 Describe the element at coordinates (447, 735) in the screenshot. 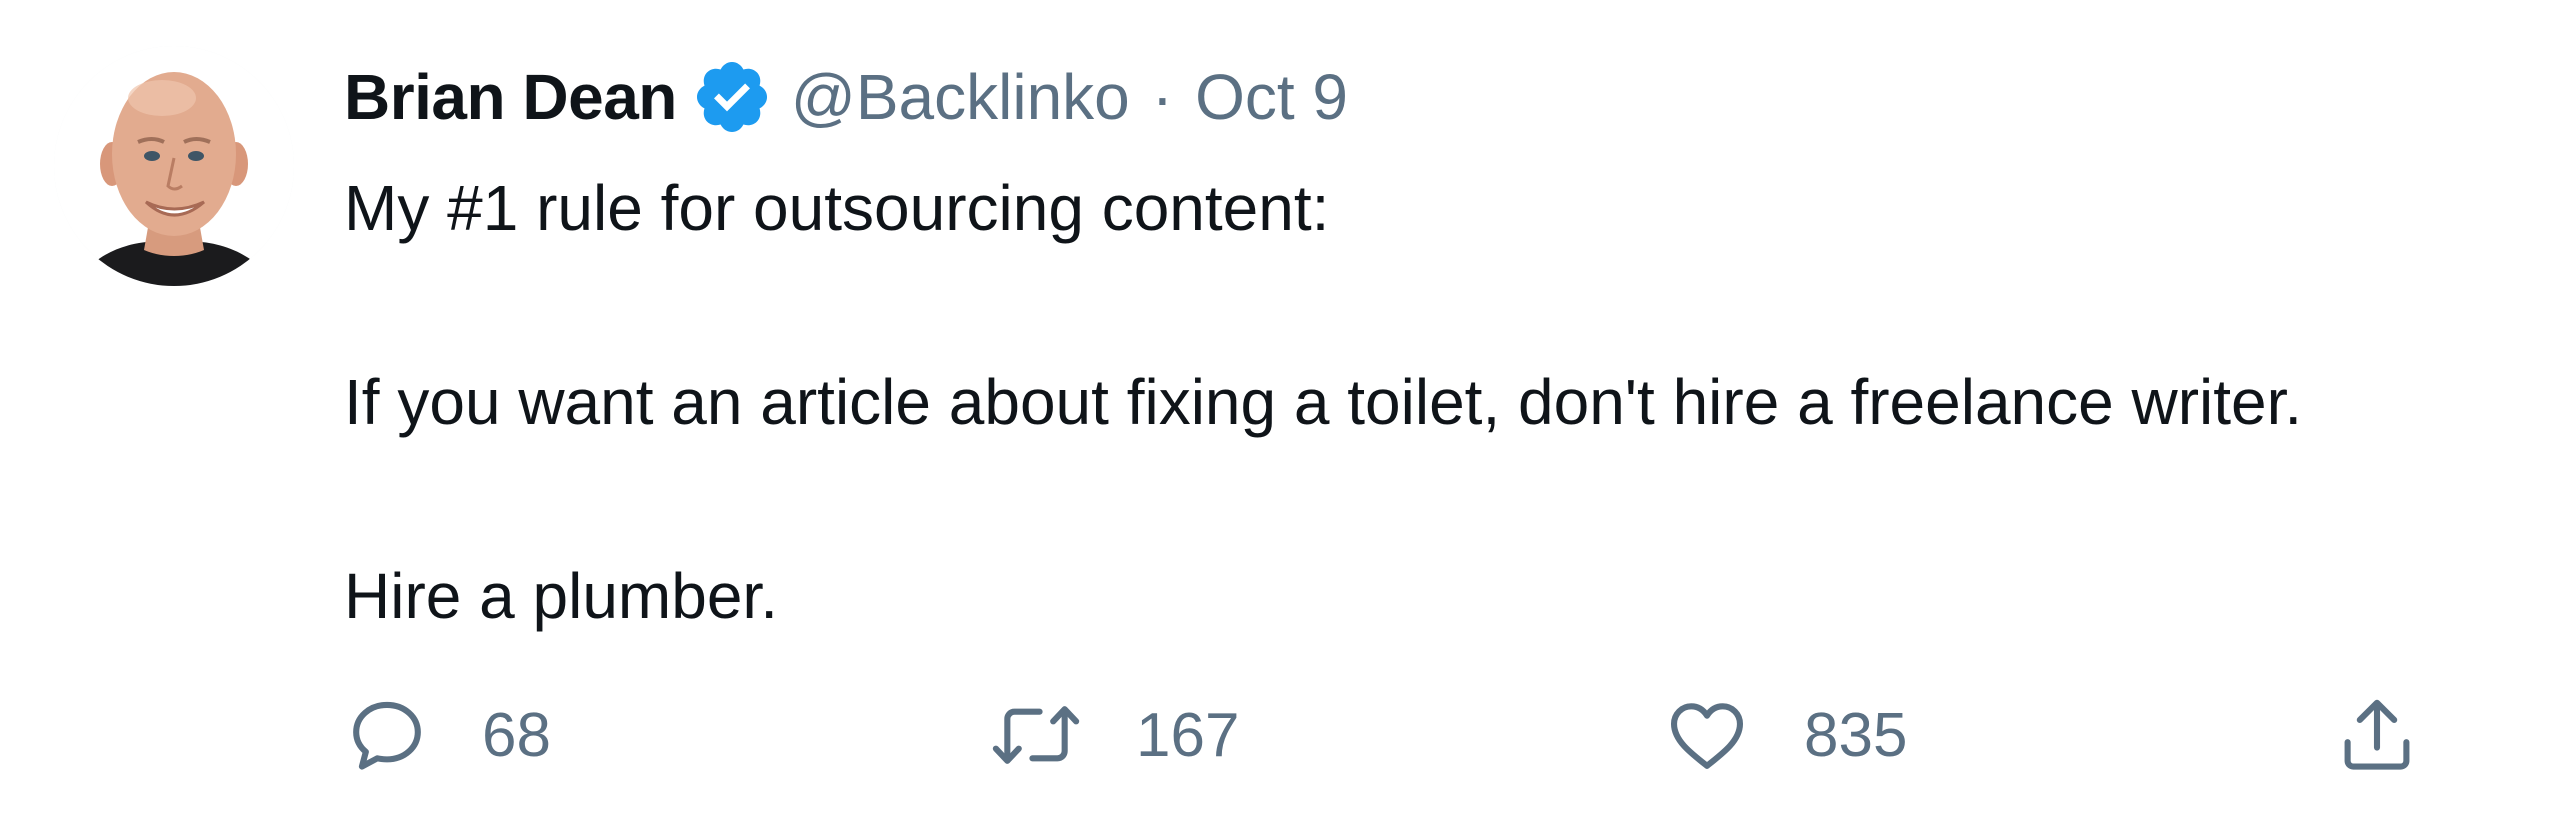

I see `reply-button: 68` at that location.